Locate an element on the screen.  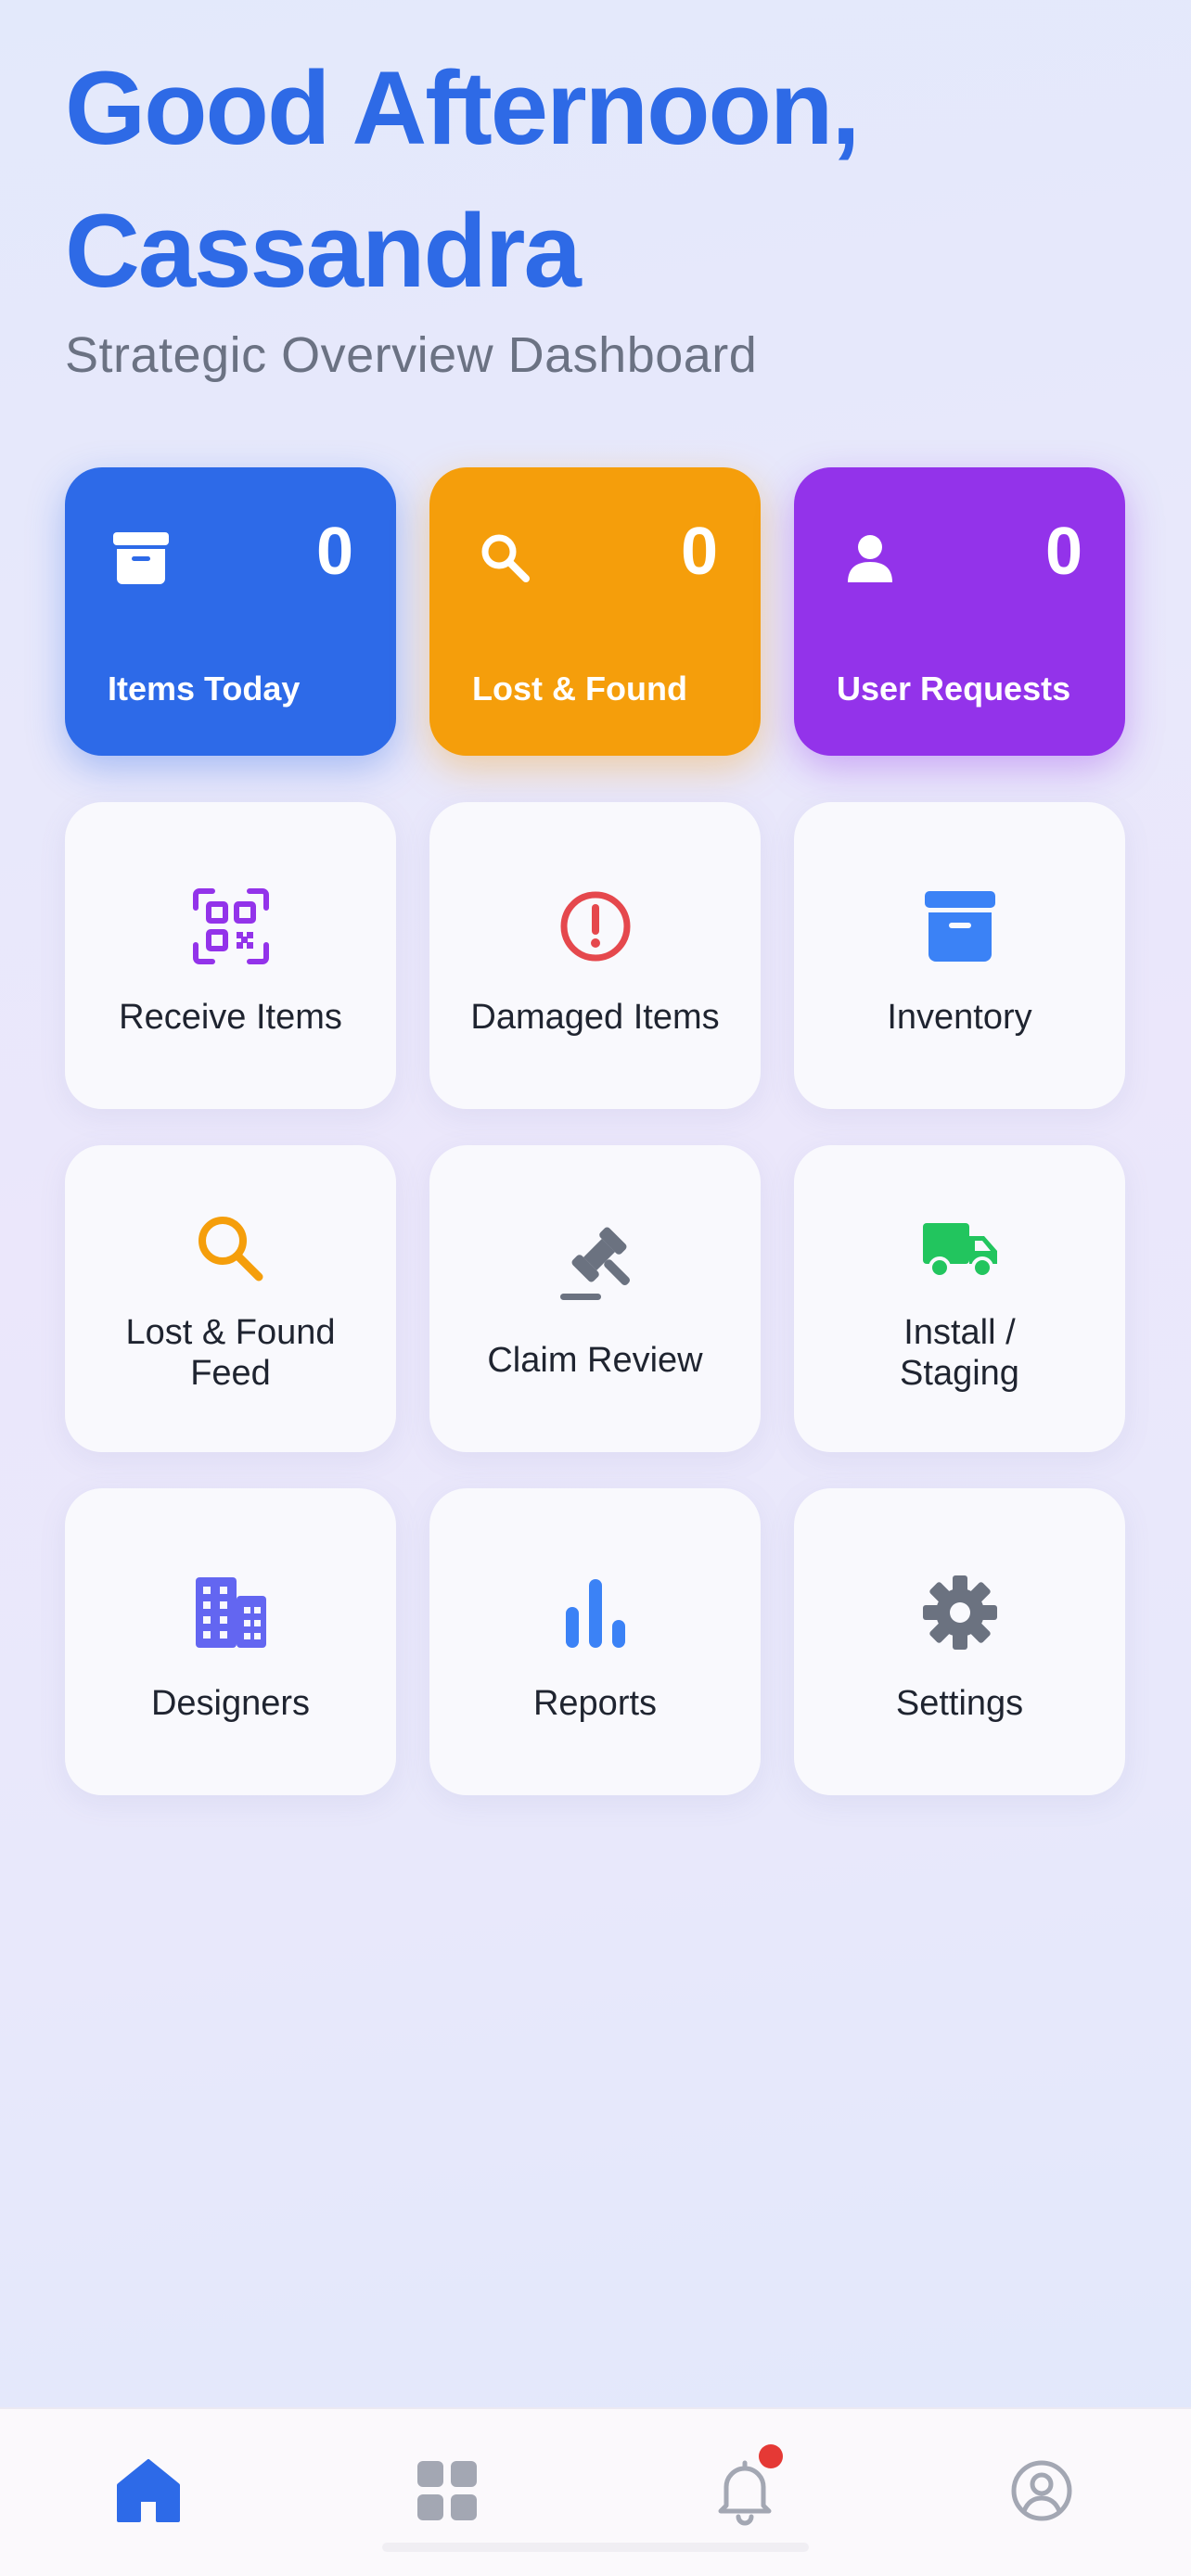
stat-card-user-requests: 0 User Requests is located at coordinates (959, 612).